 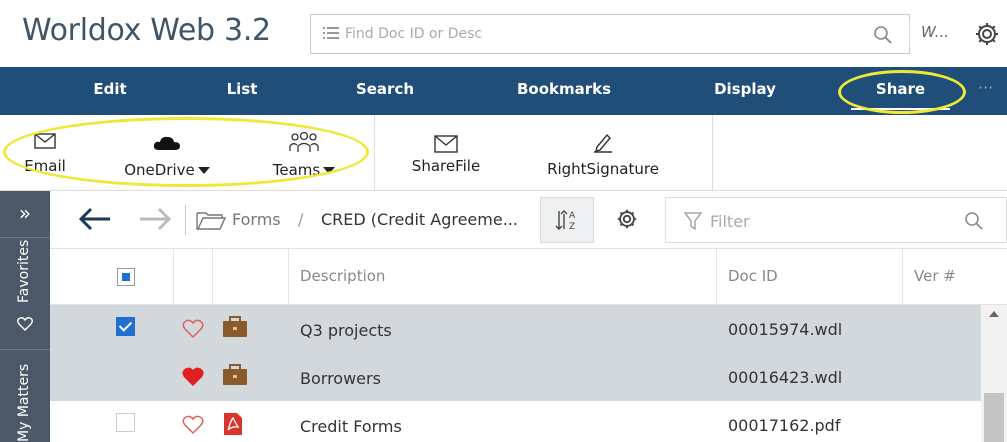 I want to click on menu-share: Share, so click(x=900, y=91).